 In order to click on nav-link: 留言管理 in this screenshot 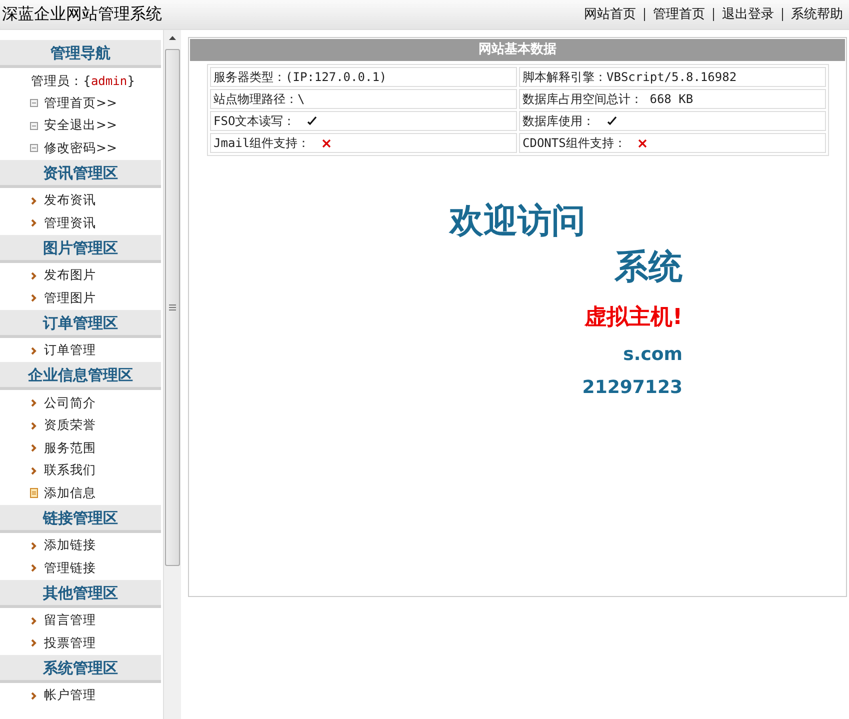, I will do `click(80, 621)`.